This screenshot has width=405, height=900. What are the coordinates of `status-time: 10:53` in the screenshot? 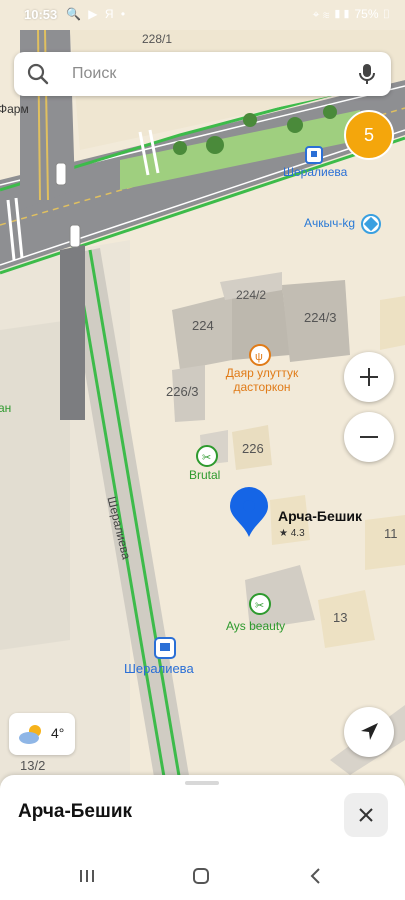 It's located at (41, 14).